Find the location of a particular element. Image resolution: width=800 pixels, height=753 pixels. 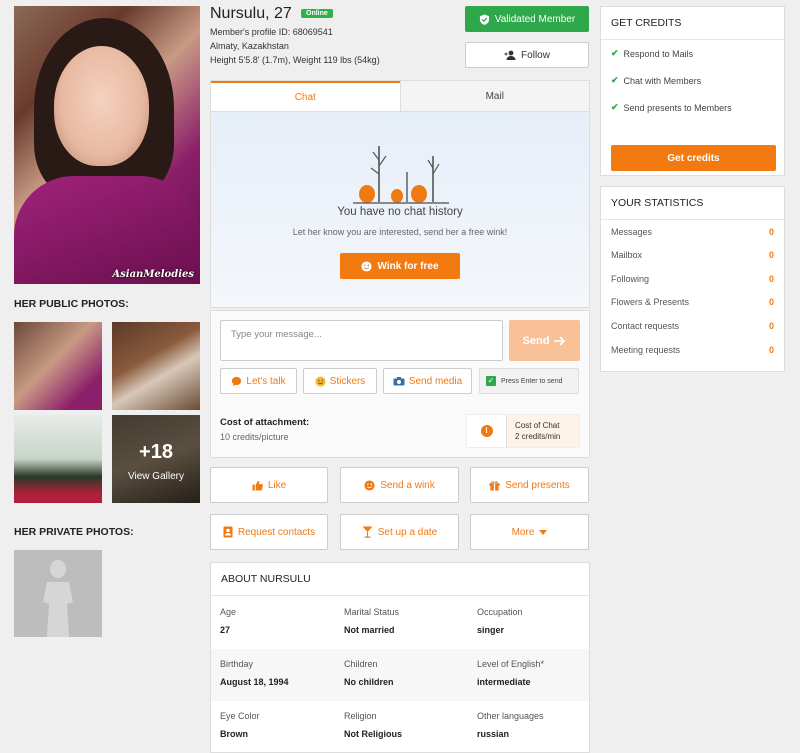

stat-label: Meeting requests is located at coordinates (646, 350).